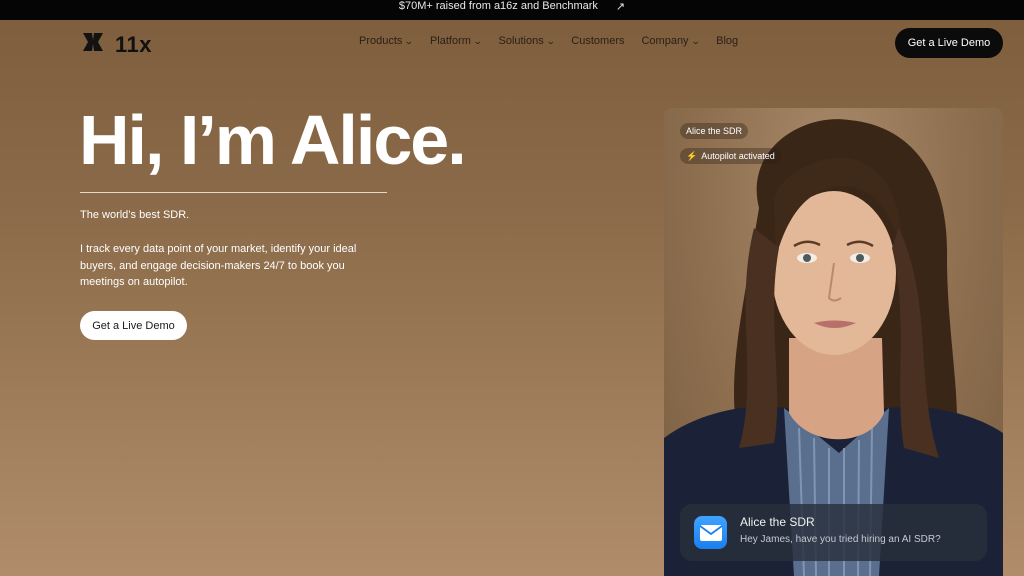  Describe the element at coordinates (777, 522) in the screenshot. I see `notification-title: Alice the SDR` at that location.